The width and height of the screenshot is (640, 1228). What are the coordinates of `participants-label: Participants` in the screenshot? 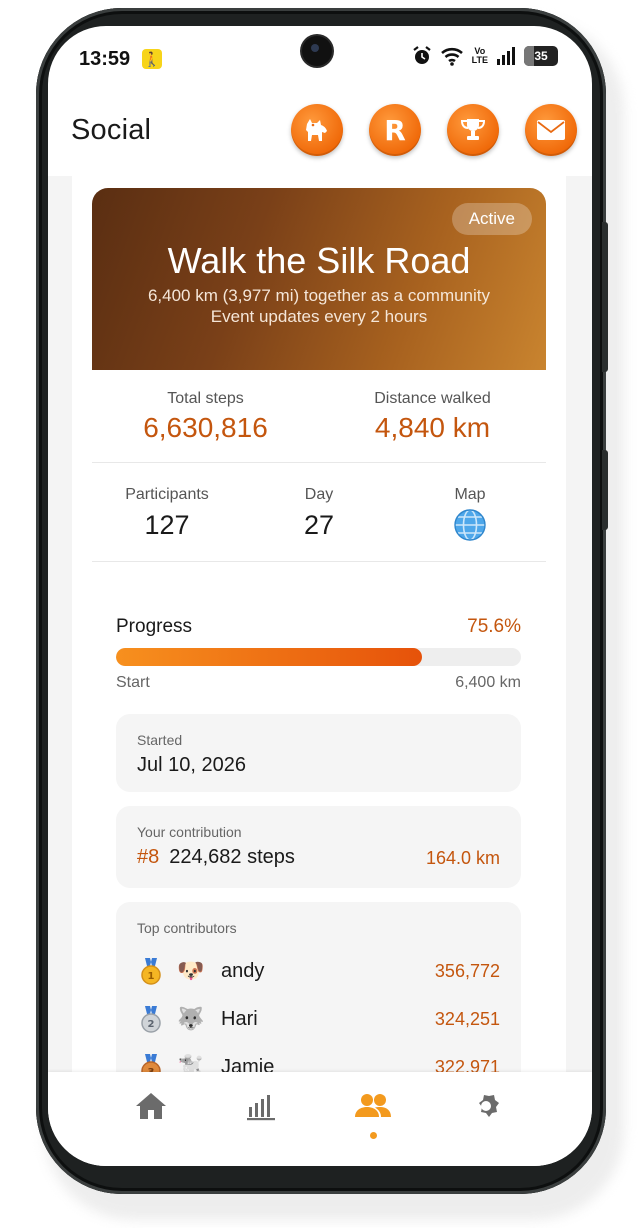 It's located at (167, 494).